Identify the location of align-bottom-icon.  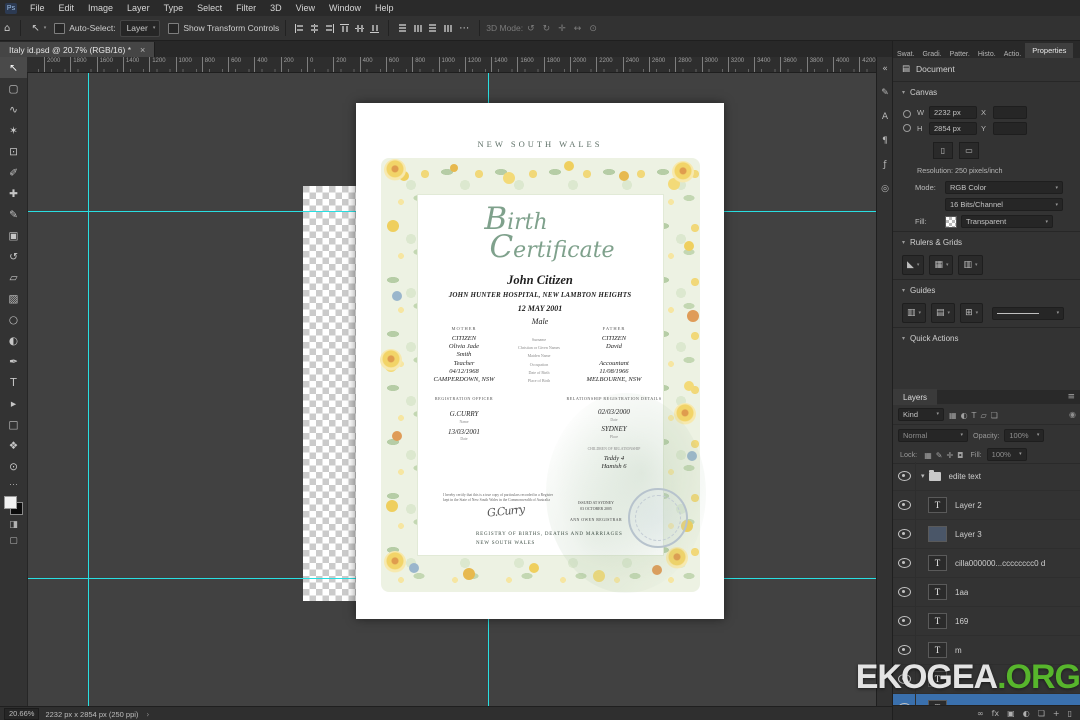
(374, 28).